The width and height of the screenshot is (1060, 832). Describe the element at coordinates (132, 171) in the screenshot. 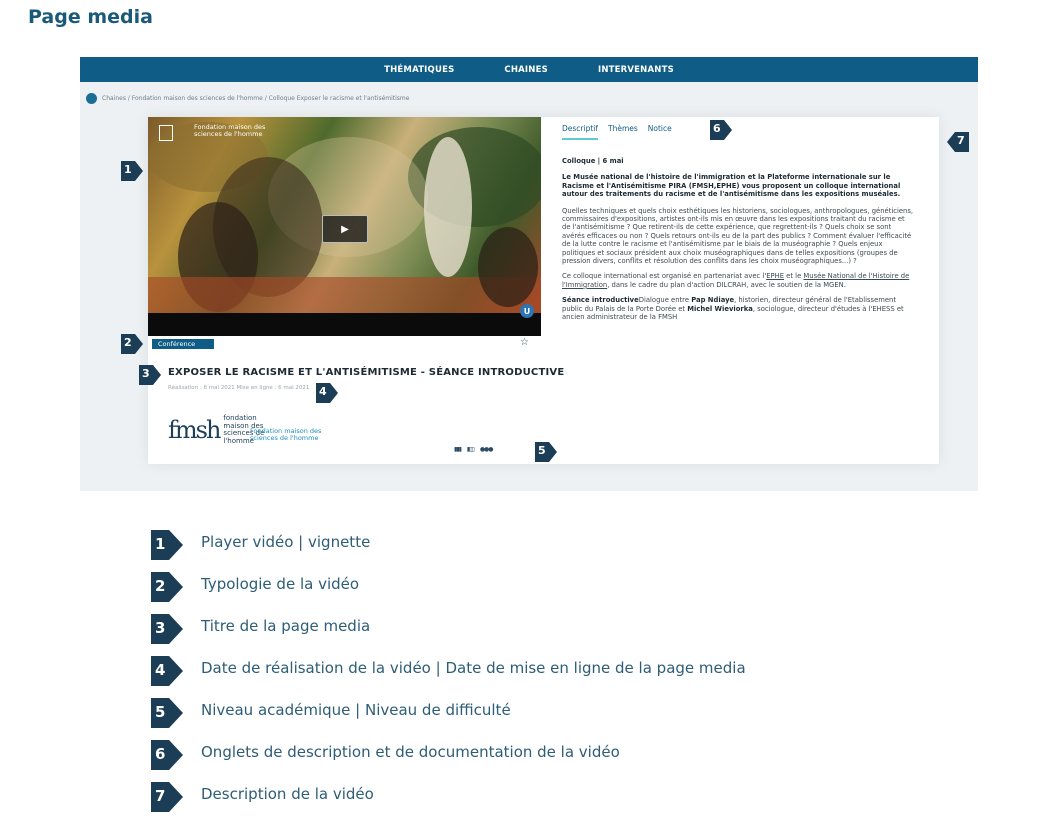

I see `callout-badge-1: 1` at that location.